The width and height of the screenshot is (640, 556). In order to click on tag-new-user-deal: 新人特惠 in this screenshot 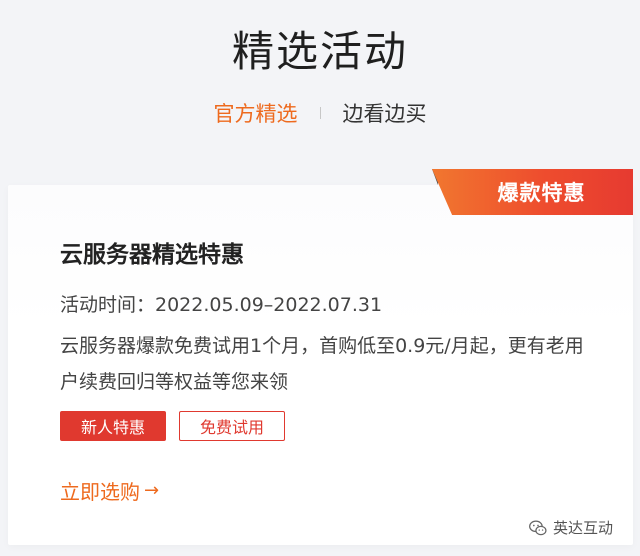, I will do `click(113, 426)`.